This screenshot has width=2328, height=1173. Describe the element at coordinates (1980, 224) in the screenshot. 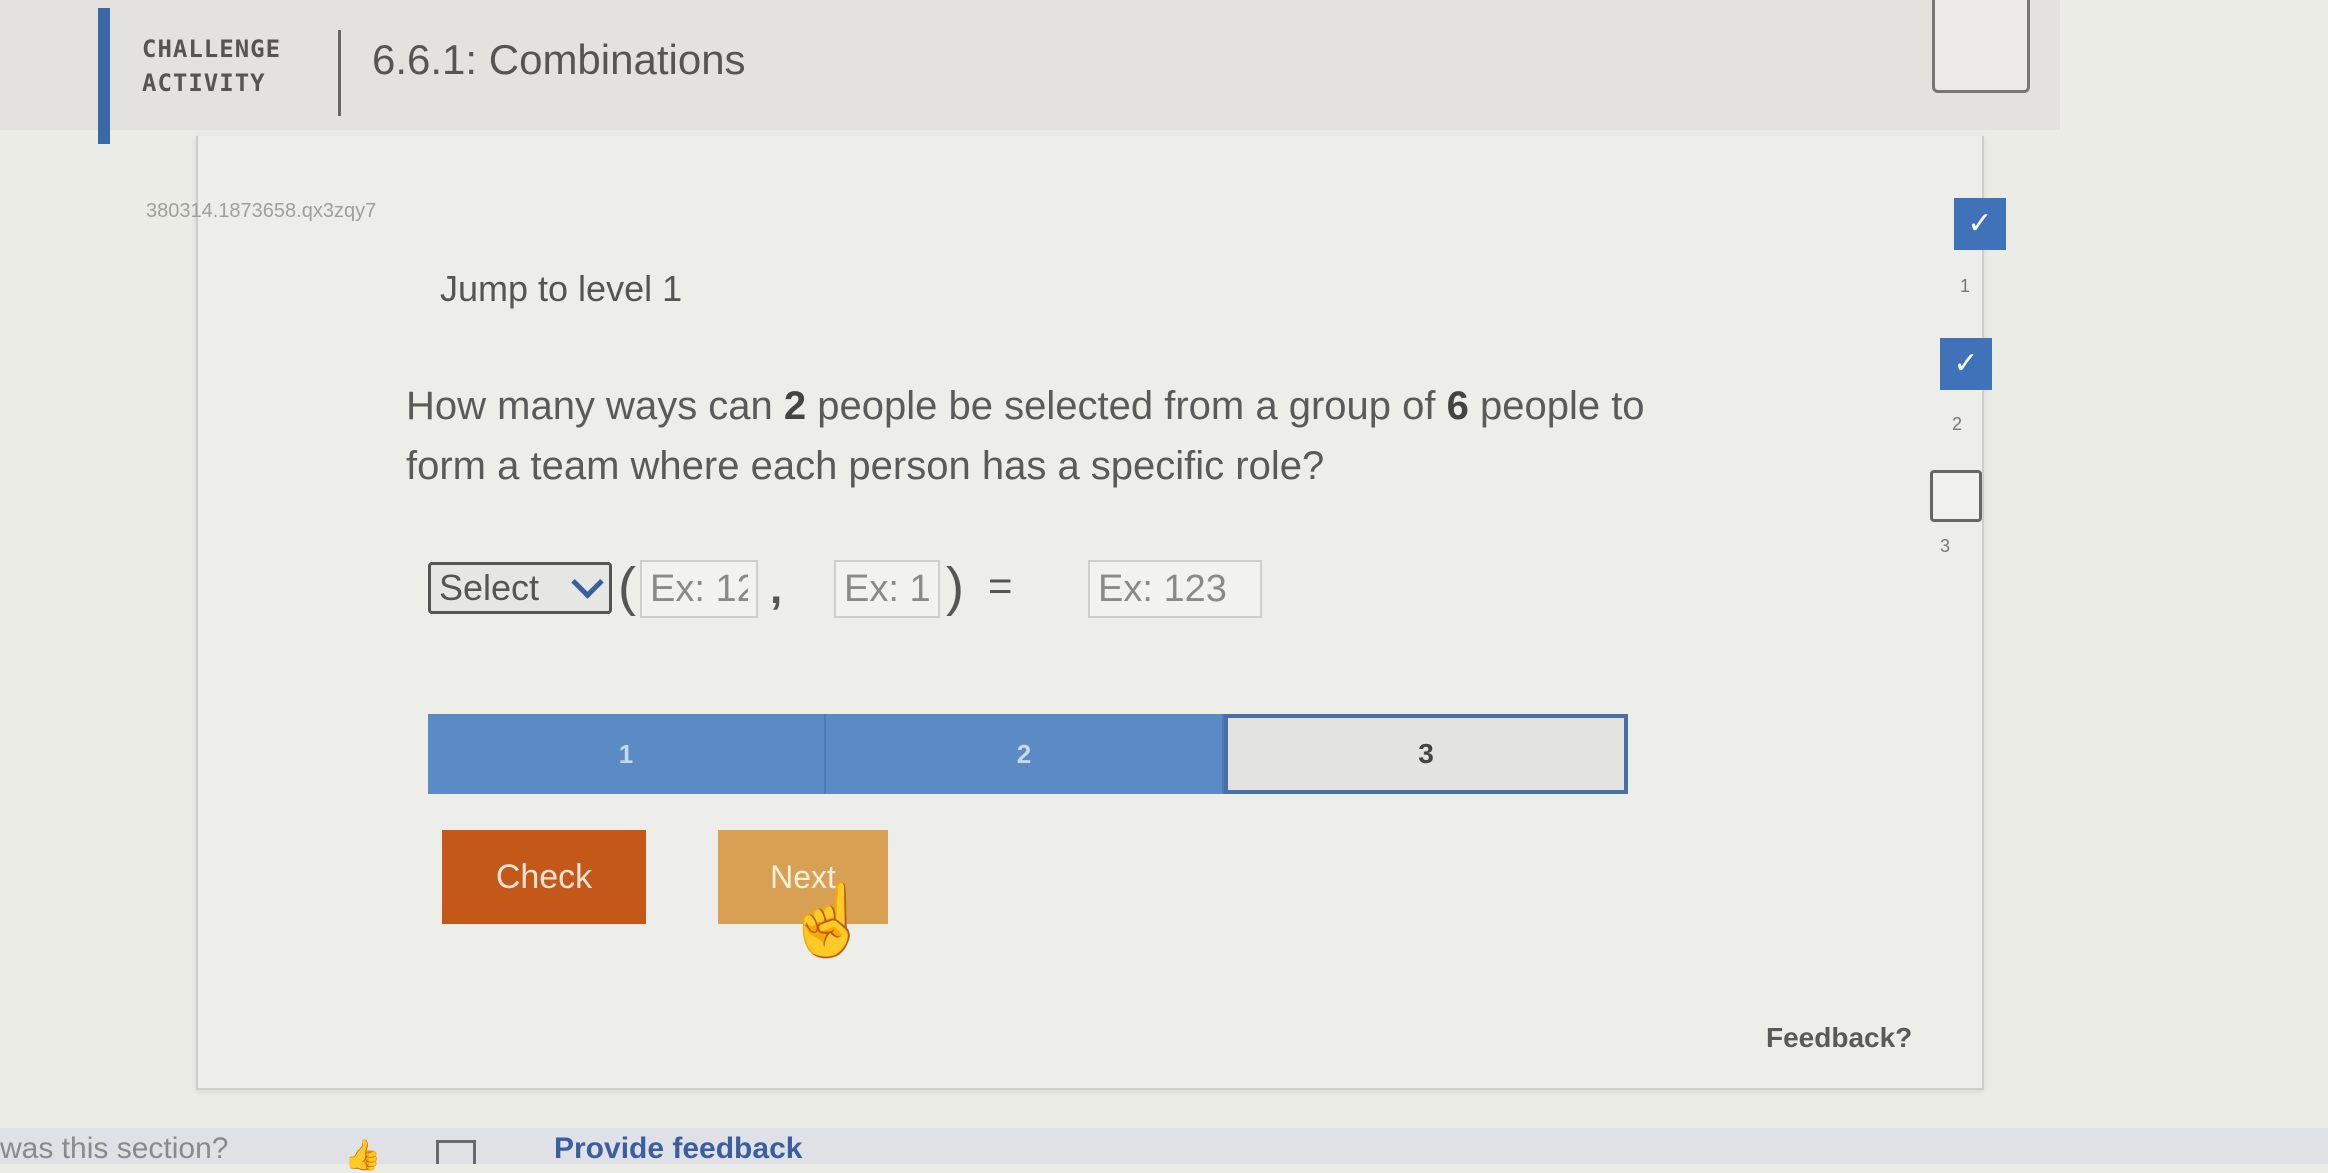

I see `level-1-check-icon: ✓` at that location.